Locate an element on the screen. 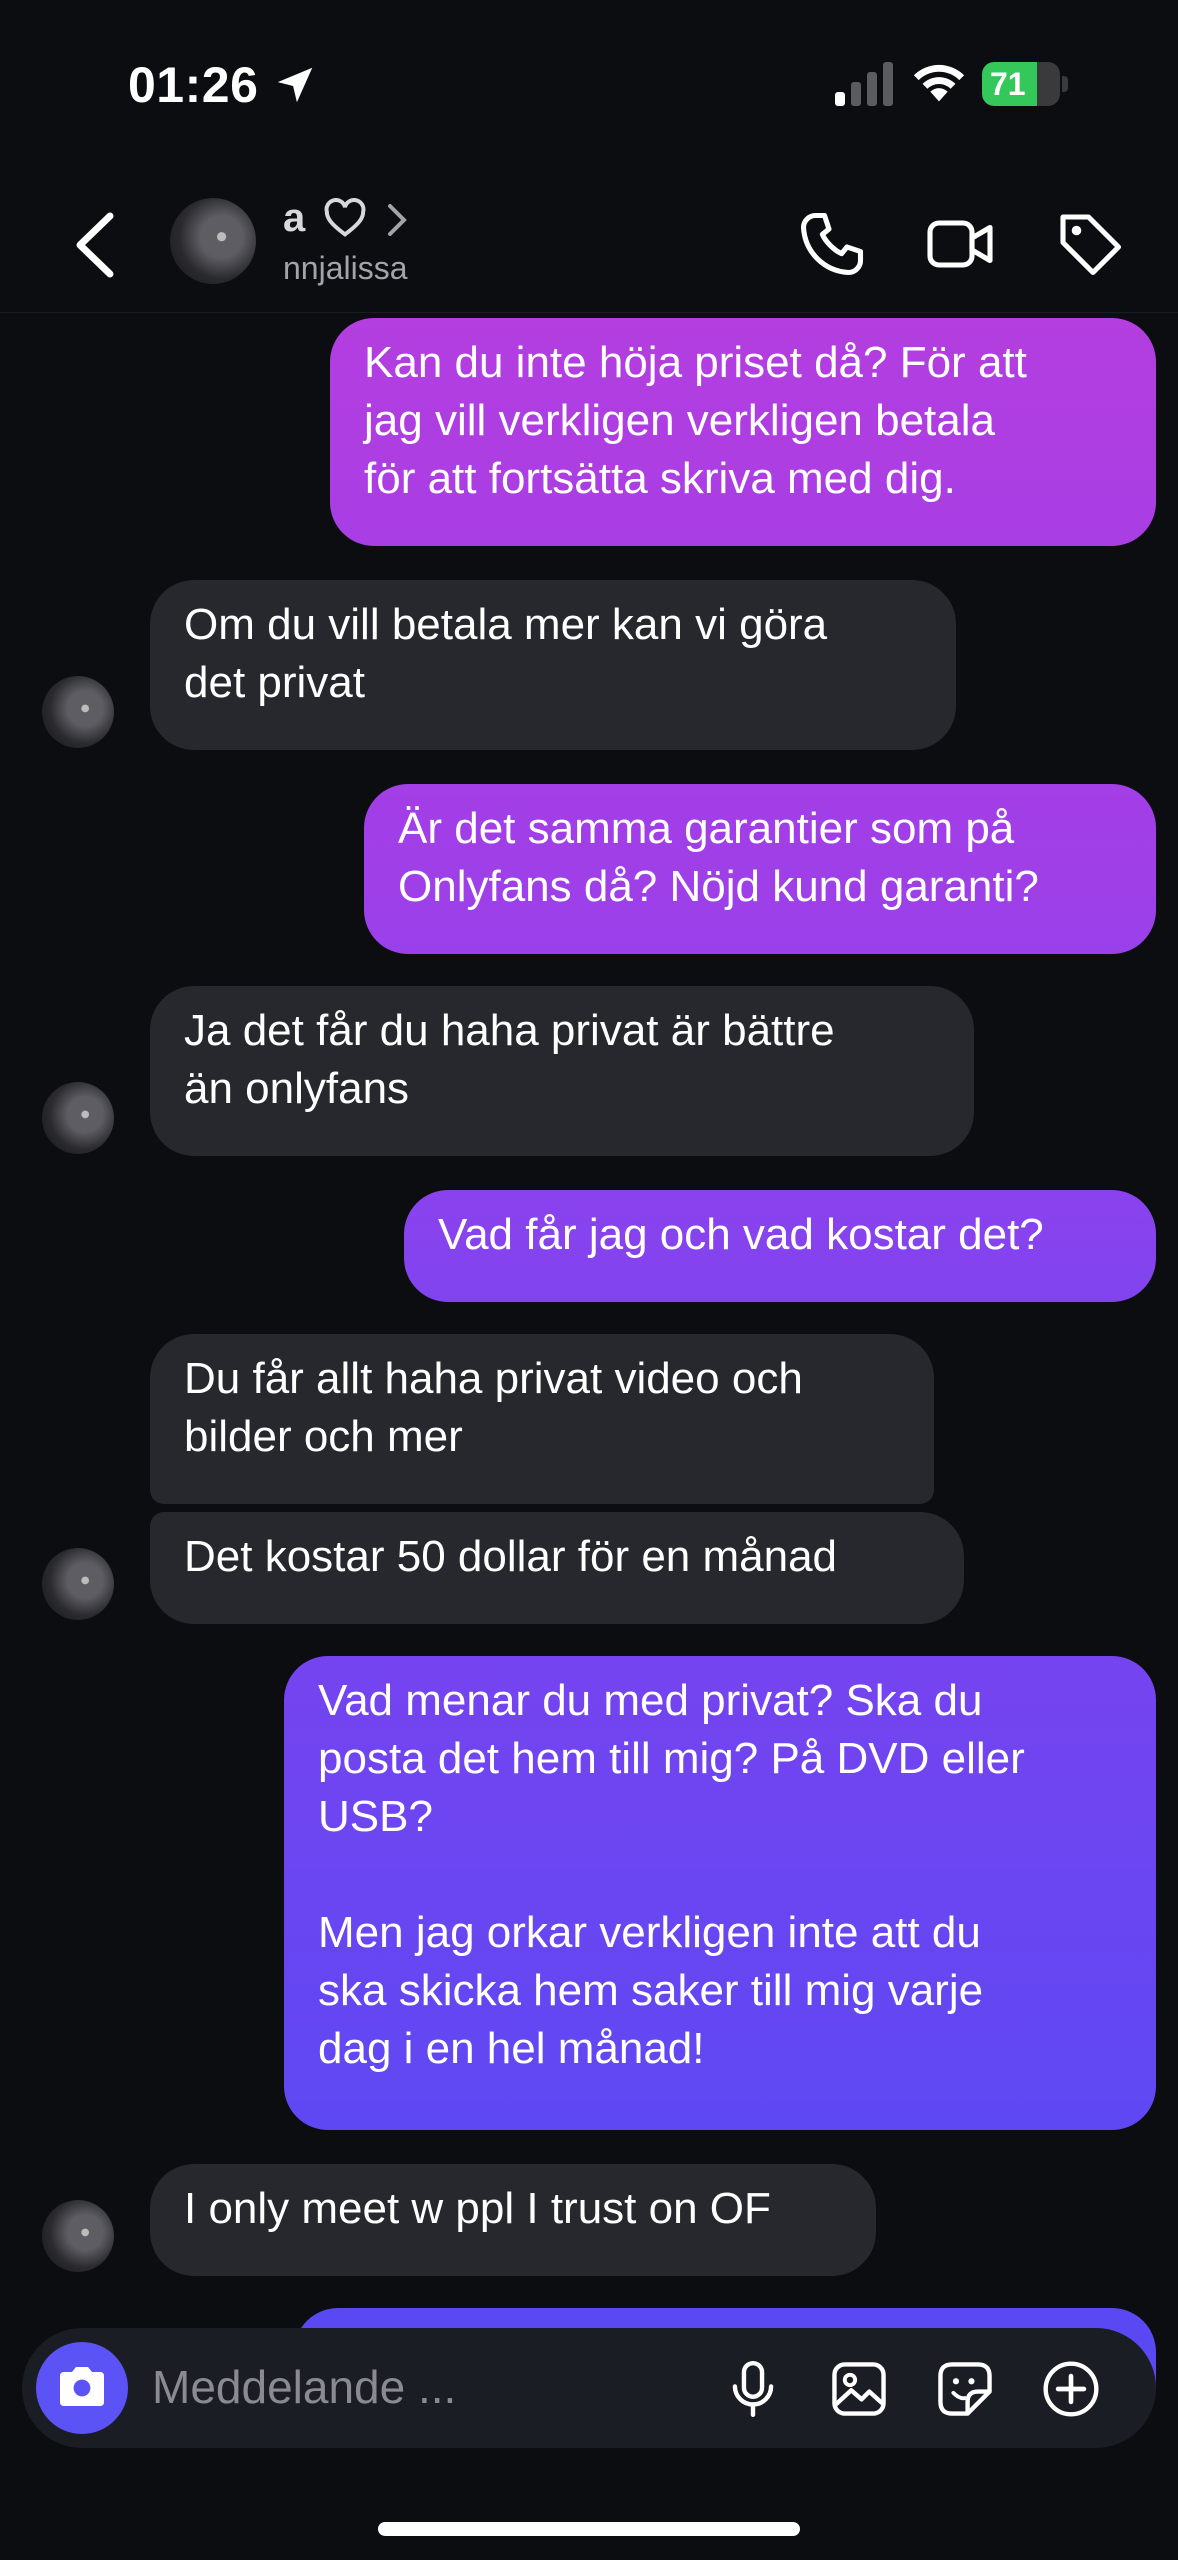  chat-header: a nnjalissa is located at coordinates (589, 246).